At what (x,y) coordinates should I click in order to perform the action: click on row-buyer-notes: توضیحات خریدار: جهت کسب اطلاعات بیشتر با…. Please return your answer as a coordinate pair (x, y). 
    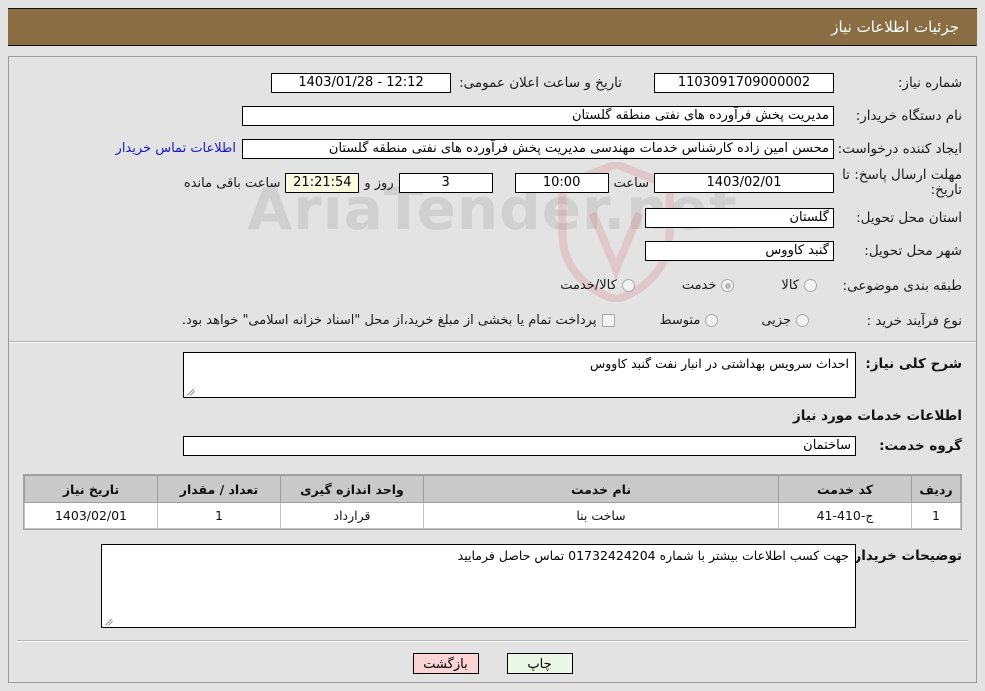
    Looking at the image, I should click on (492, 586).